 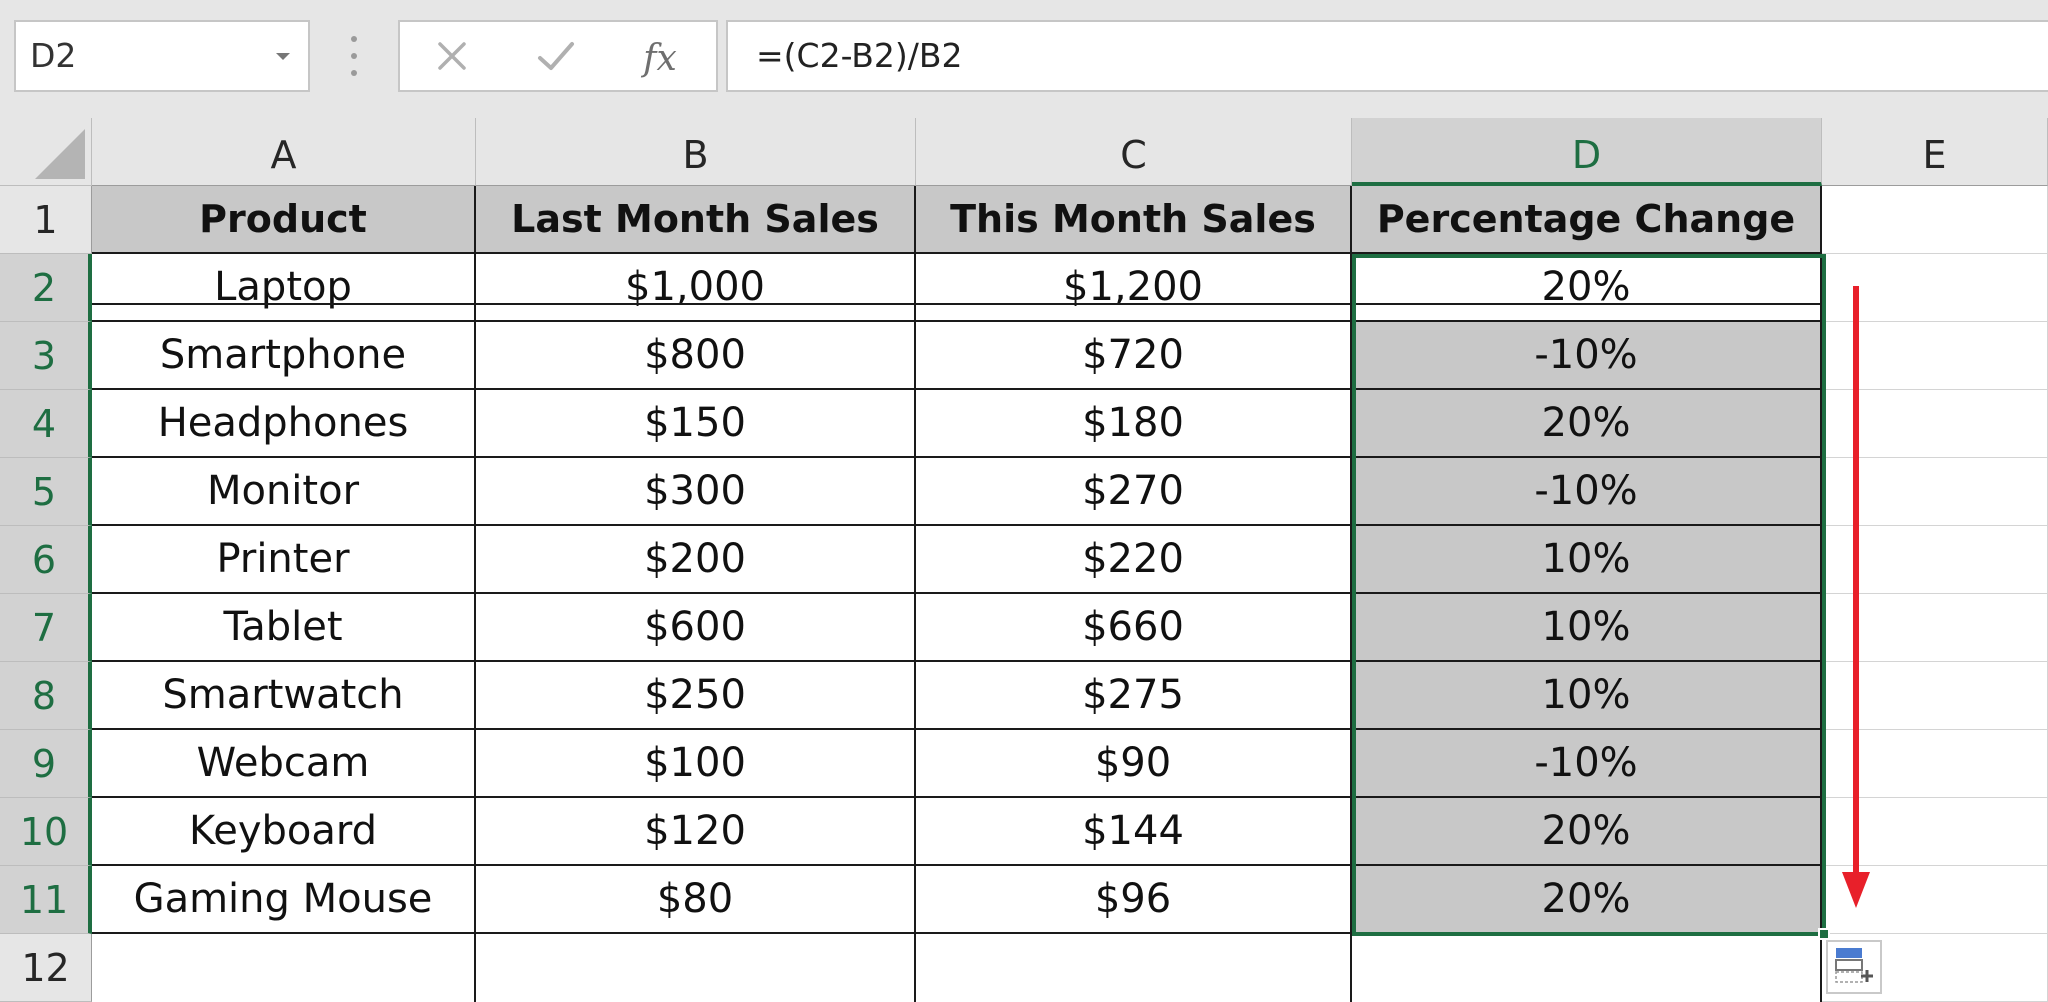 What do you see at coordinates (1587, 220) in the screenshot?
I see `header-cell: Percentage Change` at bounding box center [1587, 220].